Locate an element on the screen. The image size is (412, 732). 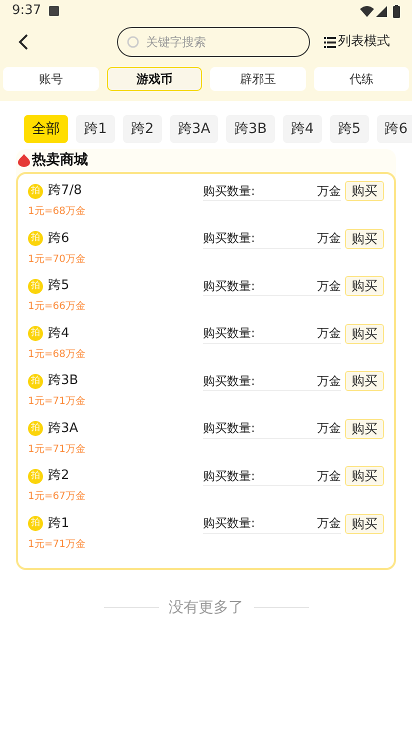
server-filter-chip: 跨1 is located at coordinates (95, 129).